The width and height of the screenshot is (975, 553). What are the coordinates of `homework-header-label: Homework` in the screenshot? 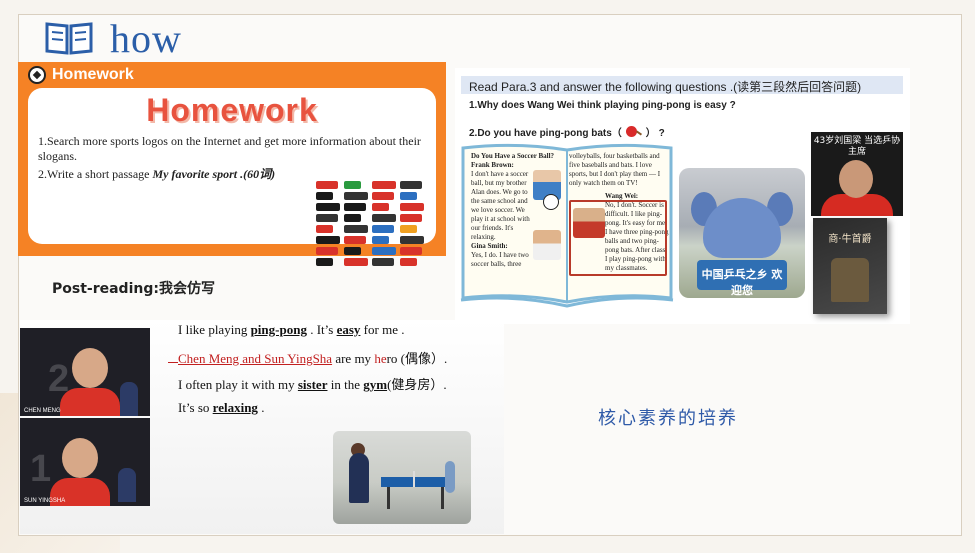 It's located at (93, 74).